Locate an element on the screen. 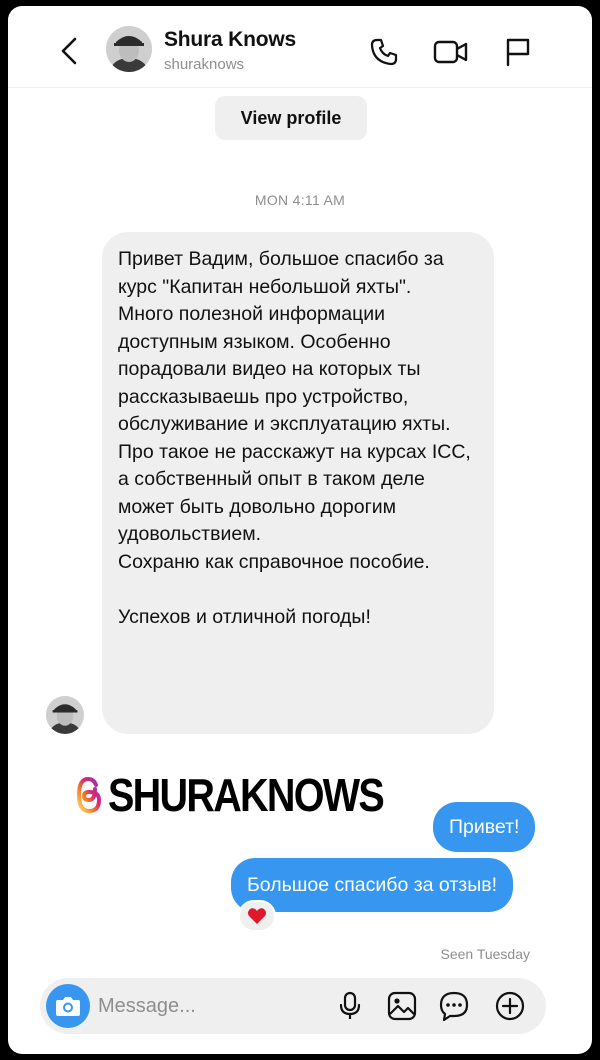  contact-username: shuraknows is located at coordinates (204, 64).